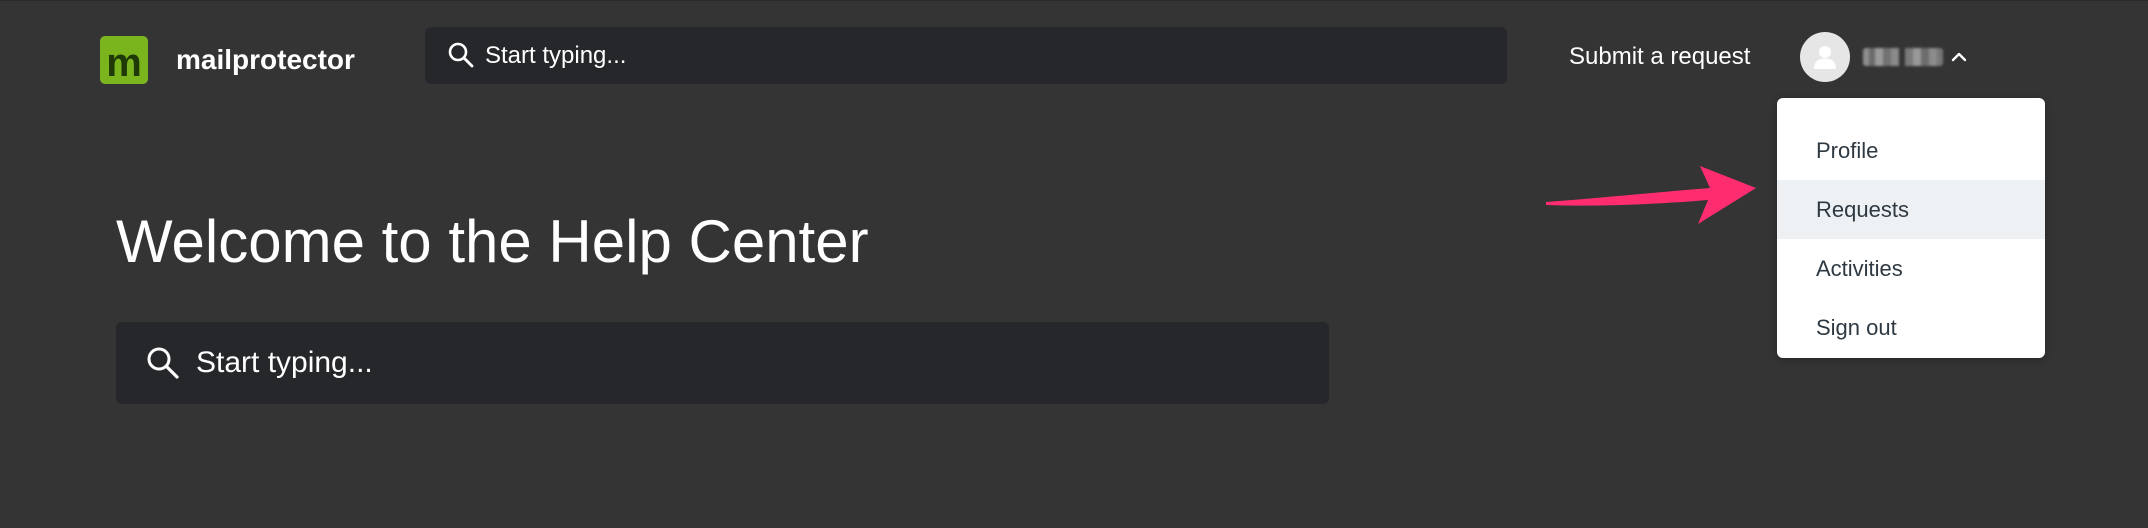  Describe the element at coordinates (124, 63) in the screenshot. I see `logo-letter: m` at that location.